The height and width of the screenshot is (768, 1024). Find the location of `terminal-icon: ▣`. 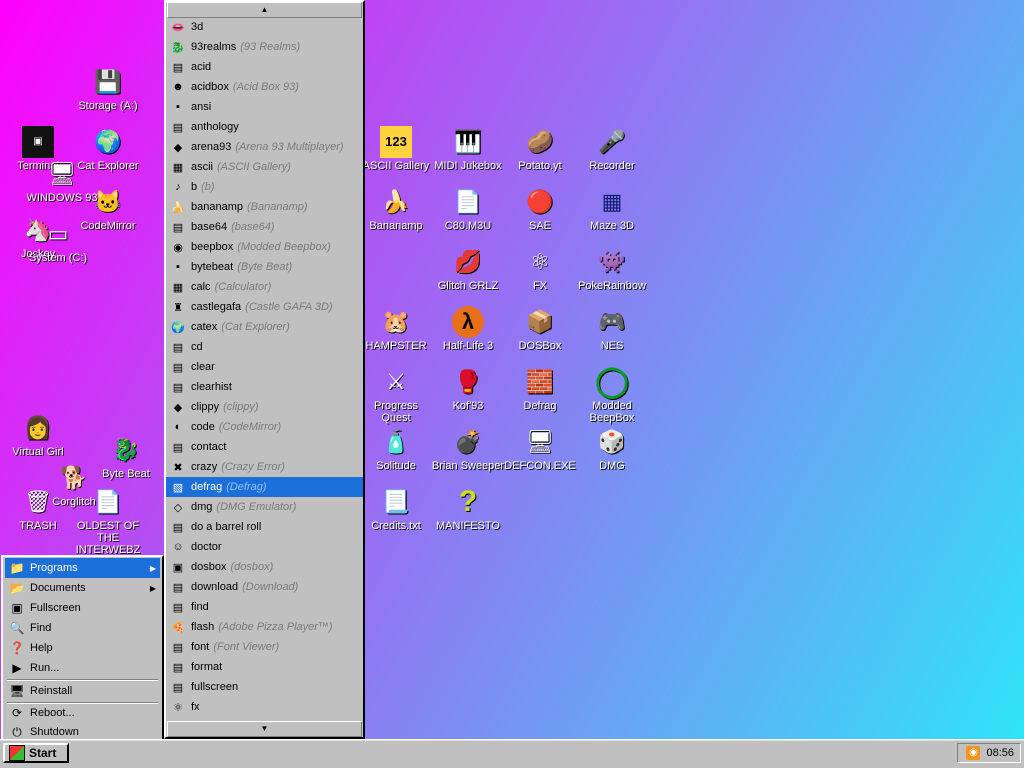

terminal-icon: ▣ is located at coordinates (38, 142).